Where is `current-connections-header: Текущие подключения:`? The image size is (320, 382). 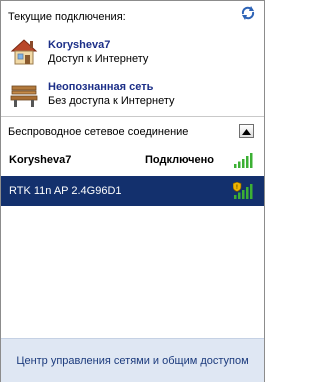 current-connections-header: Текущие подключения: is located at coordinates (67, 17).